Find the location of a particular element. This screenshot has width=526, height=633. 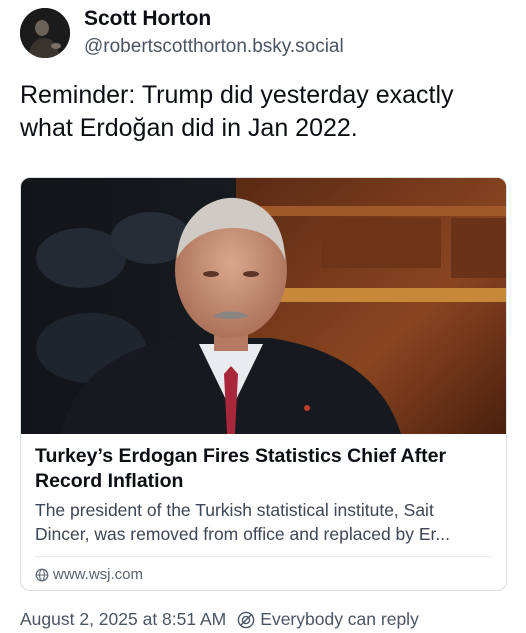

author-display-name: Scott Horton is located at coordinates (214, 19).